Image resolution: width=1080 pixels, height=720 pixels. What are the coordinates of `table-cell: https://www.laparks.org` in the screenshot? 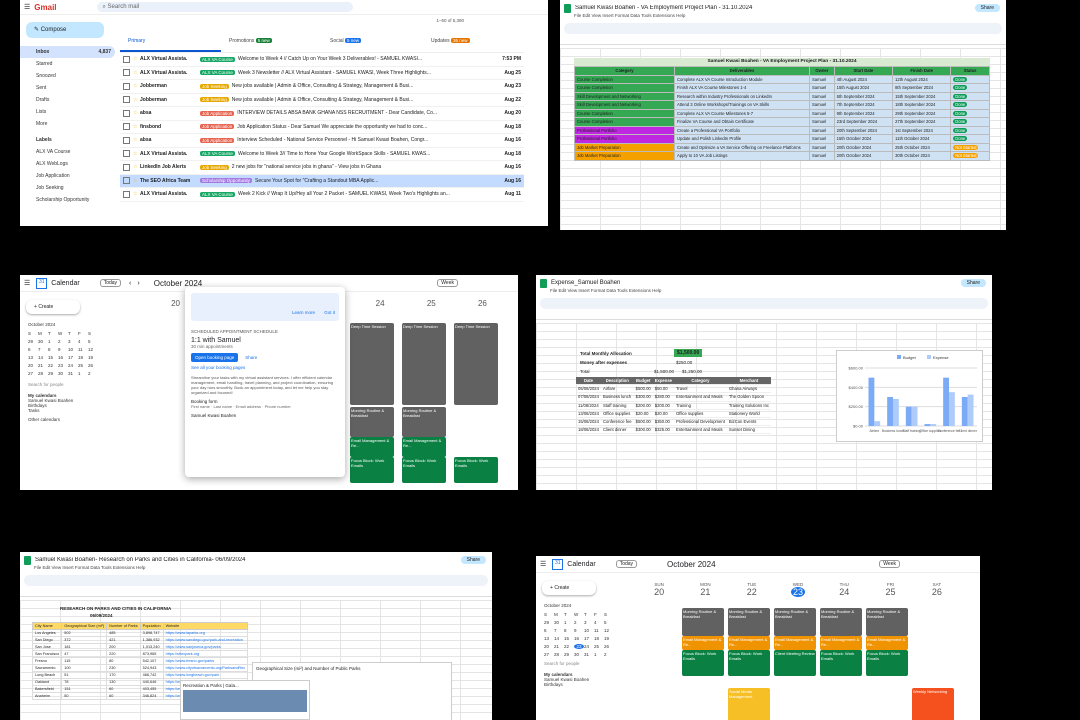 It's located at (205, 633).